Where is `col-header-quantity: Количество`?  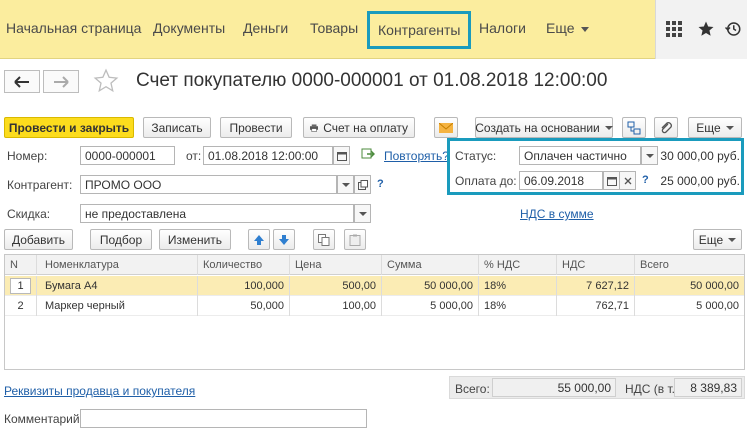 col-header-quantity: Количество is located at coordinates (244, 265).